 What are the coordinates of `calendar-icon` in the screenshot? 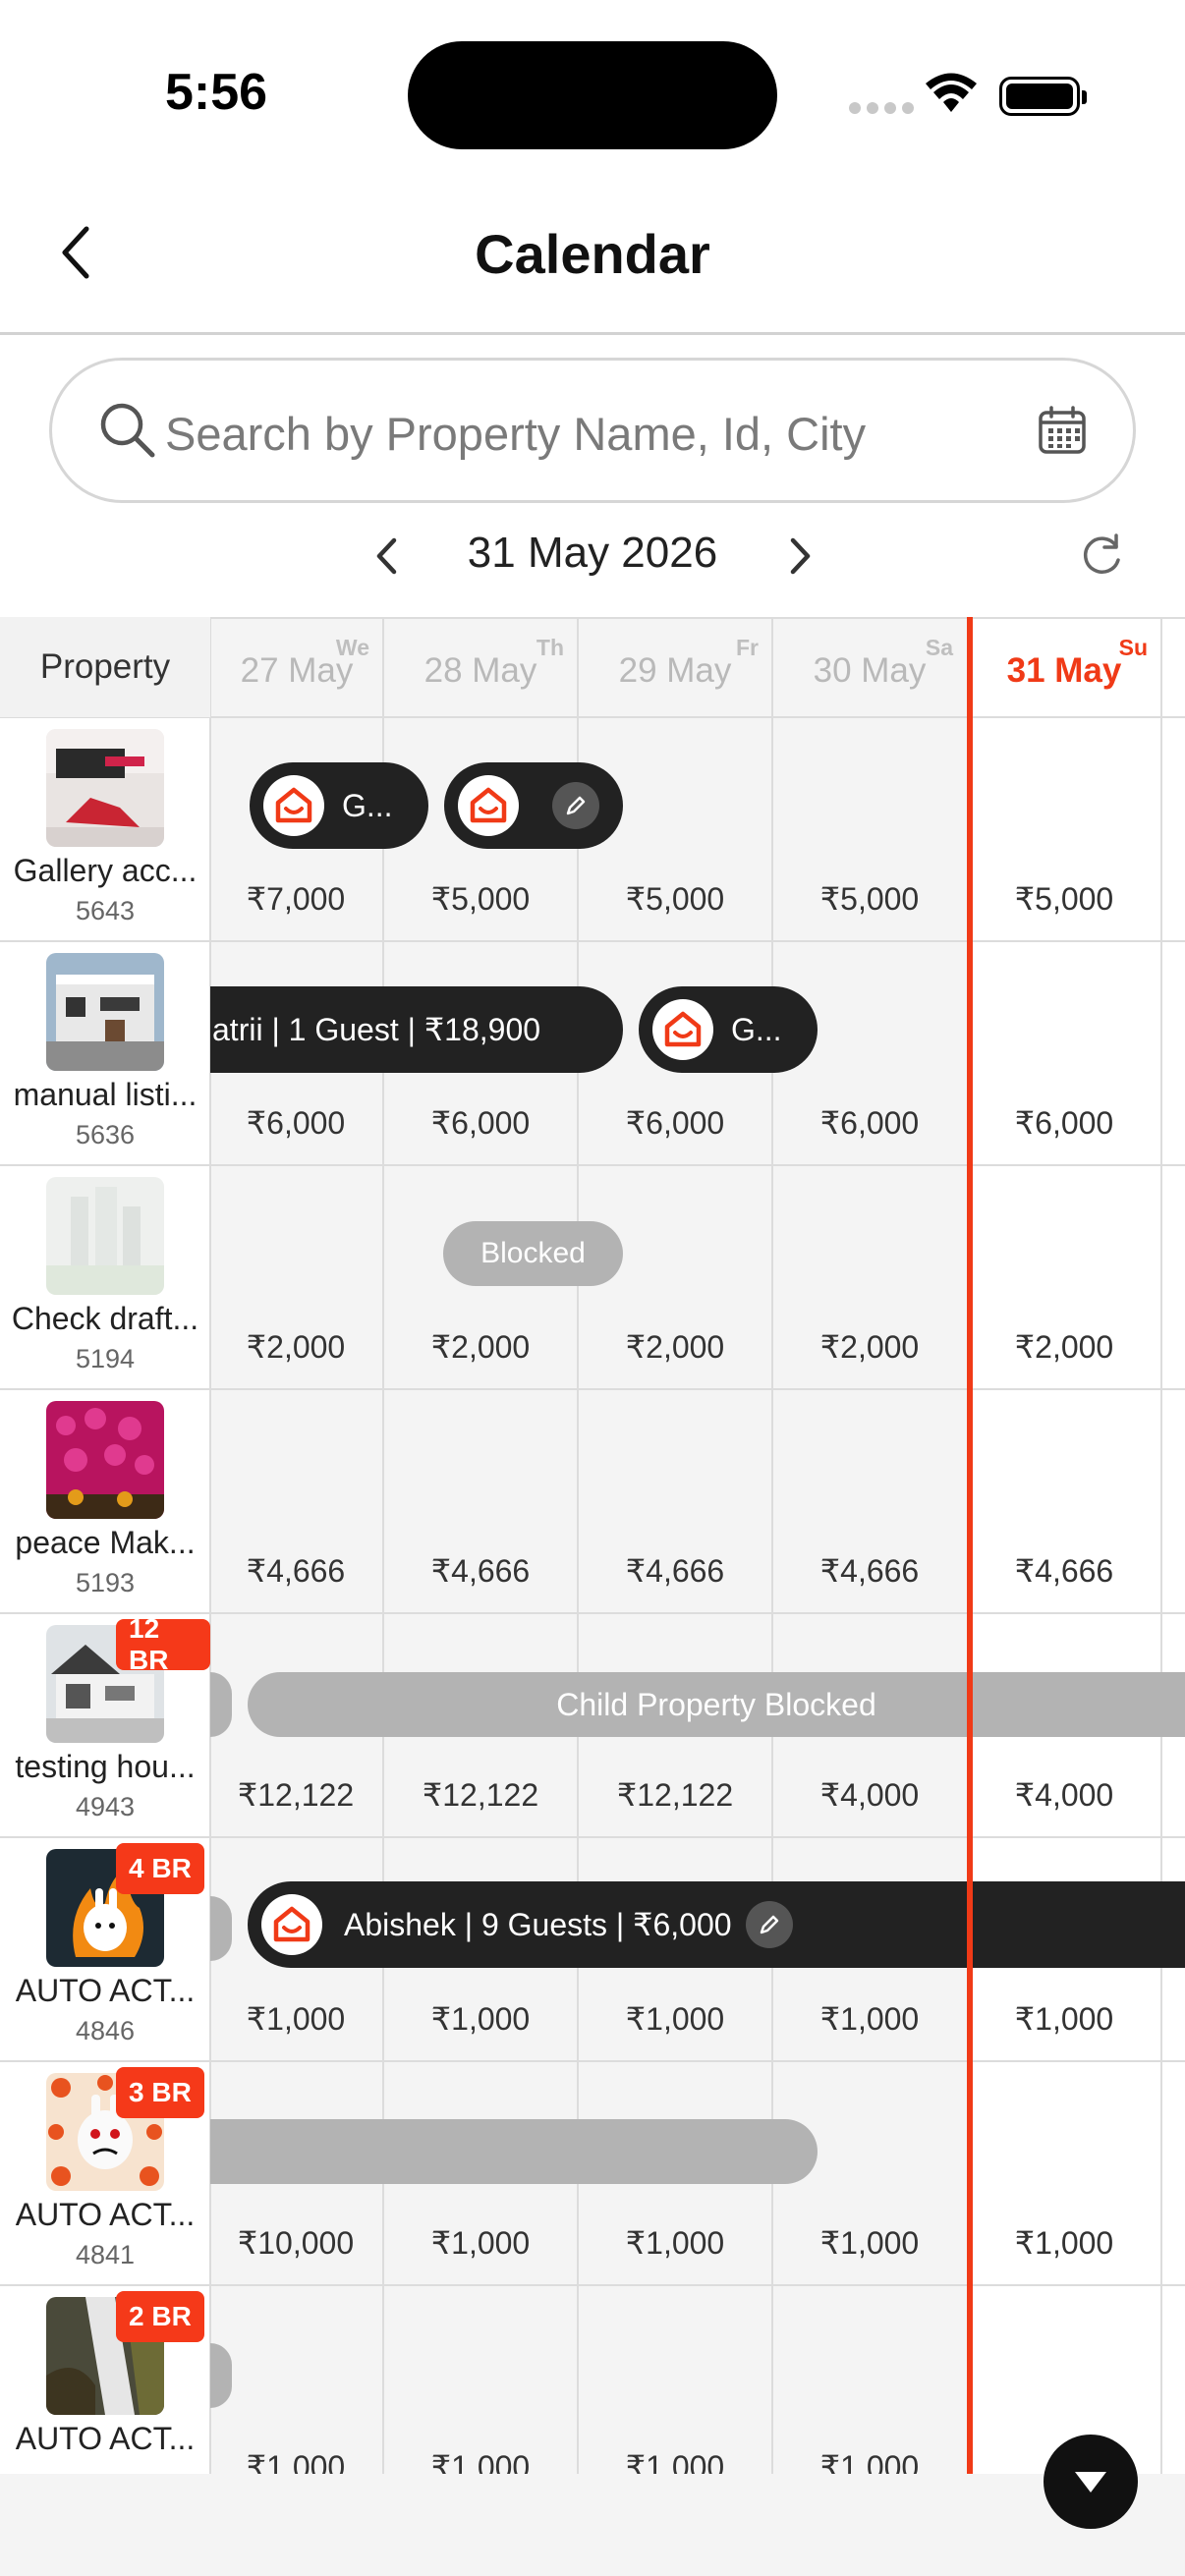 It's located at (1062, 430).